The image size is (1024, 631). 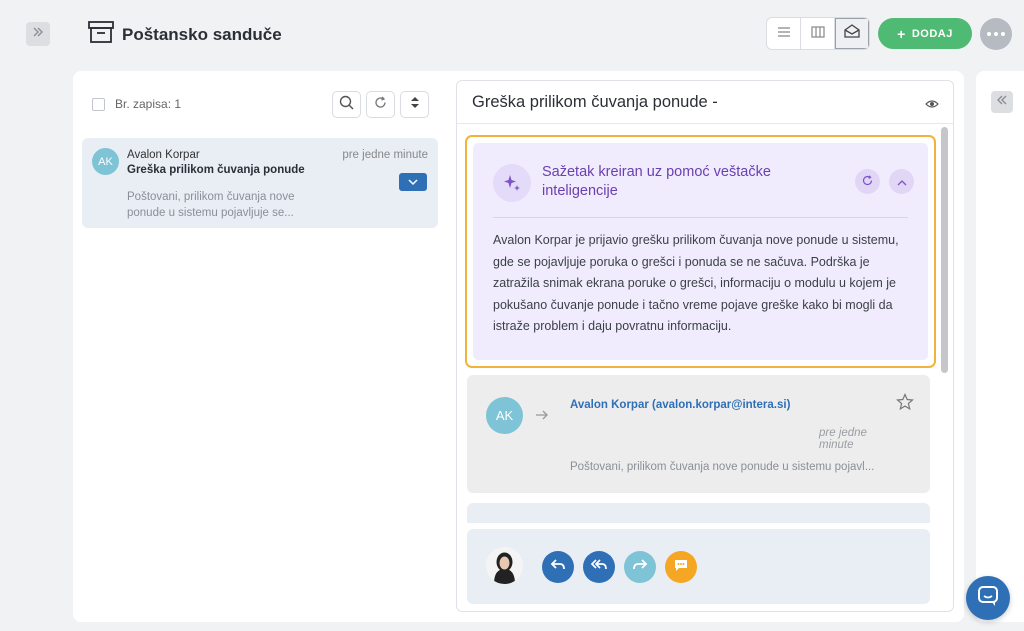 I want to click on reply-all-icon, so click(x=599, y=567).